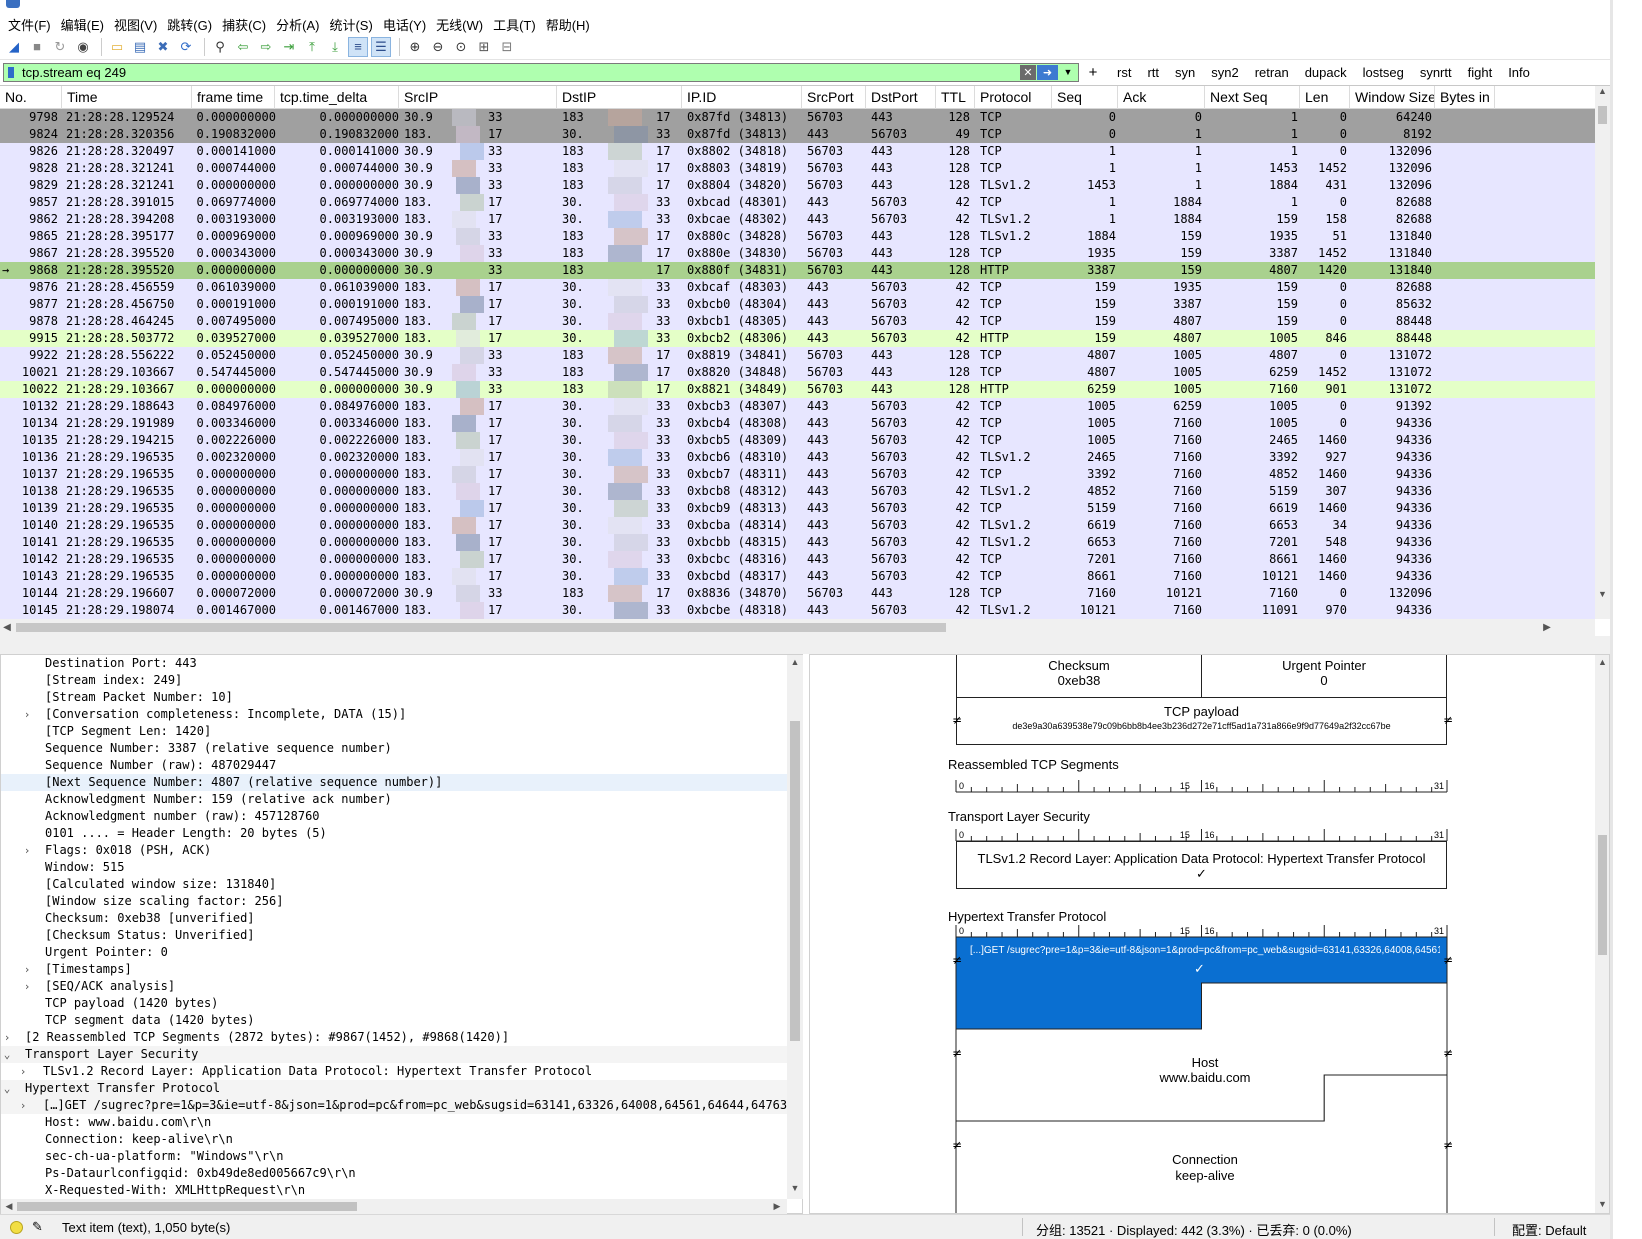 This screenshot has height=1239, width=1642. I want to click on collapse-arrow-icon: ⌄, so click(7, 1088).